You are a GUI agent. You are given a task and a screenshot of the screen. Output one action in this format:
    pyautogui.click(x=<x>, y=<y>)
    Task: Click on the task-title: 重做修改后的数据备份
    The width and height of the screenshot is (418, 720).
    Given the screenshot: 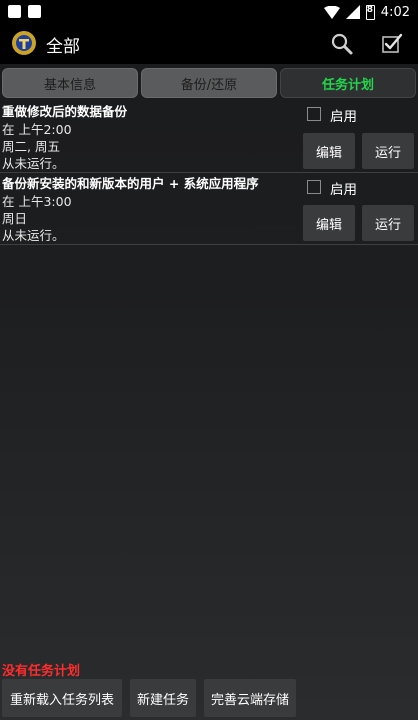 What is the action you would take?
    pyautogui.click(x=65, y=111)
    